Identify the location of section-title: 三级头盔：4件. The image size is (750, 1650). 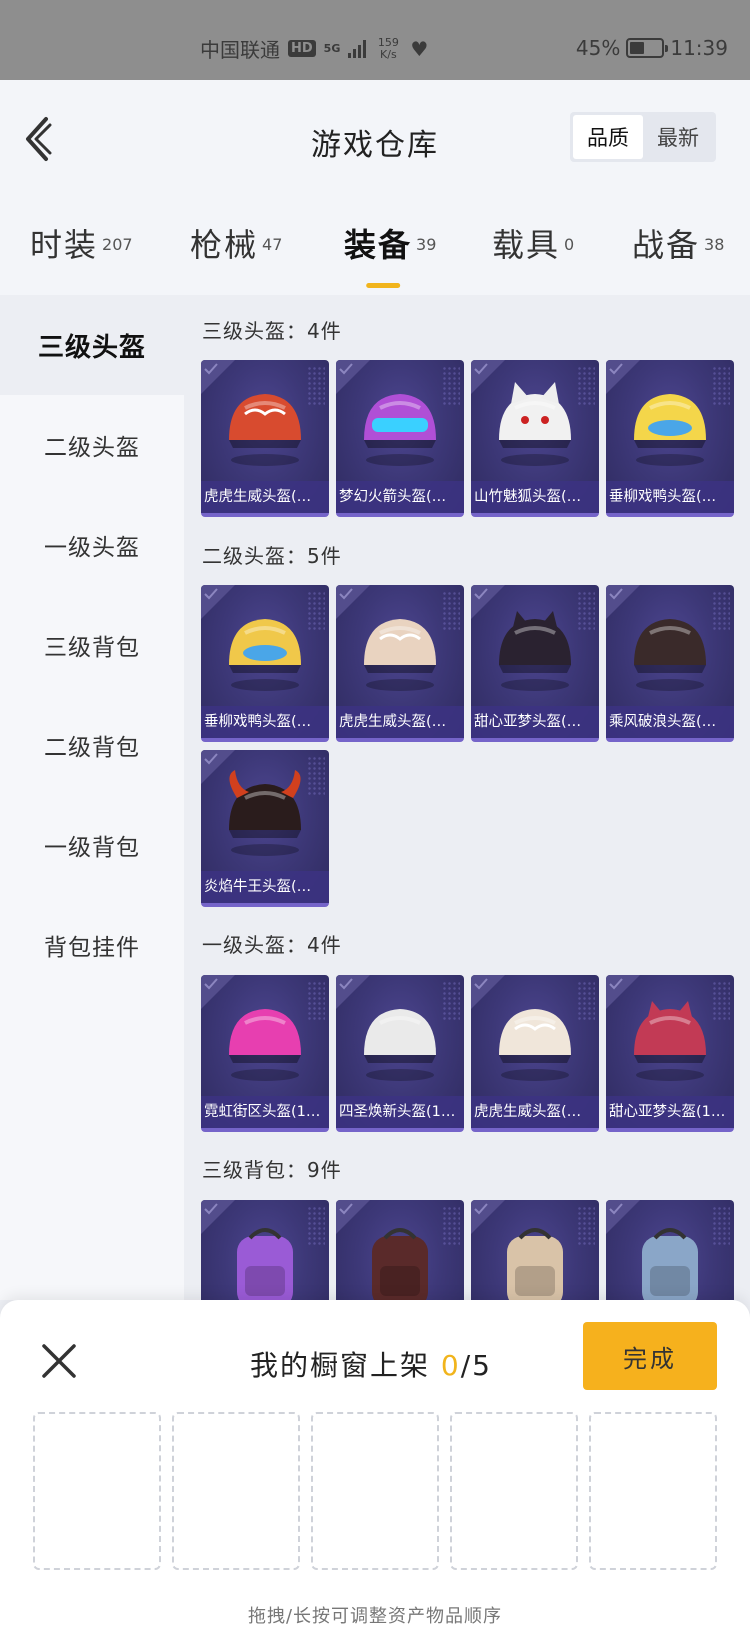
(272, 331).